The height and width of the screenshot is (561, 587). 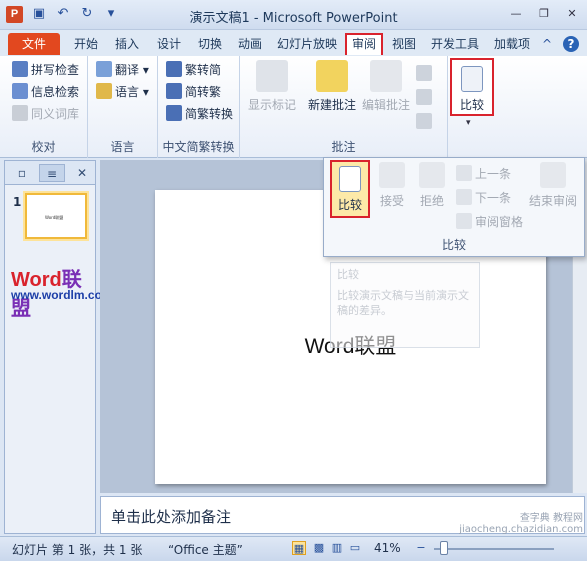 I want to click on slide-thumbnail: Word联盟, so click(x=56, y=216).